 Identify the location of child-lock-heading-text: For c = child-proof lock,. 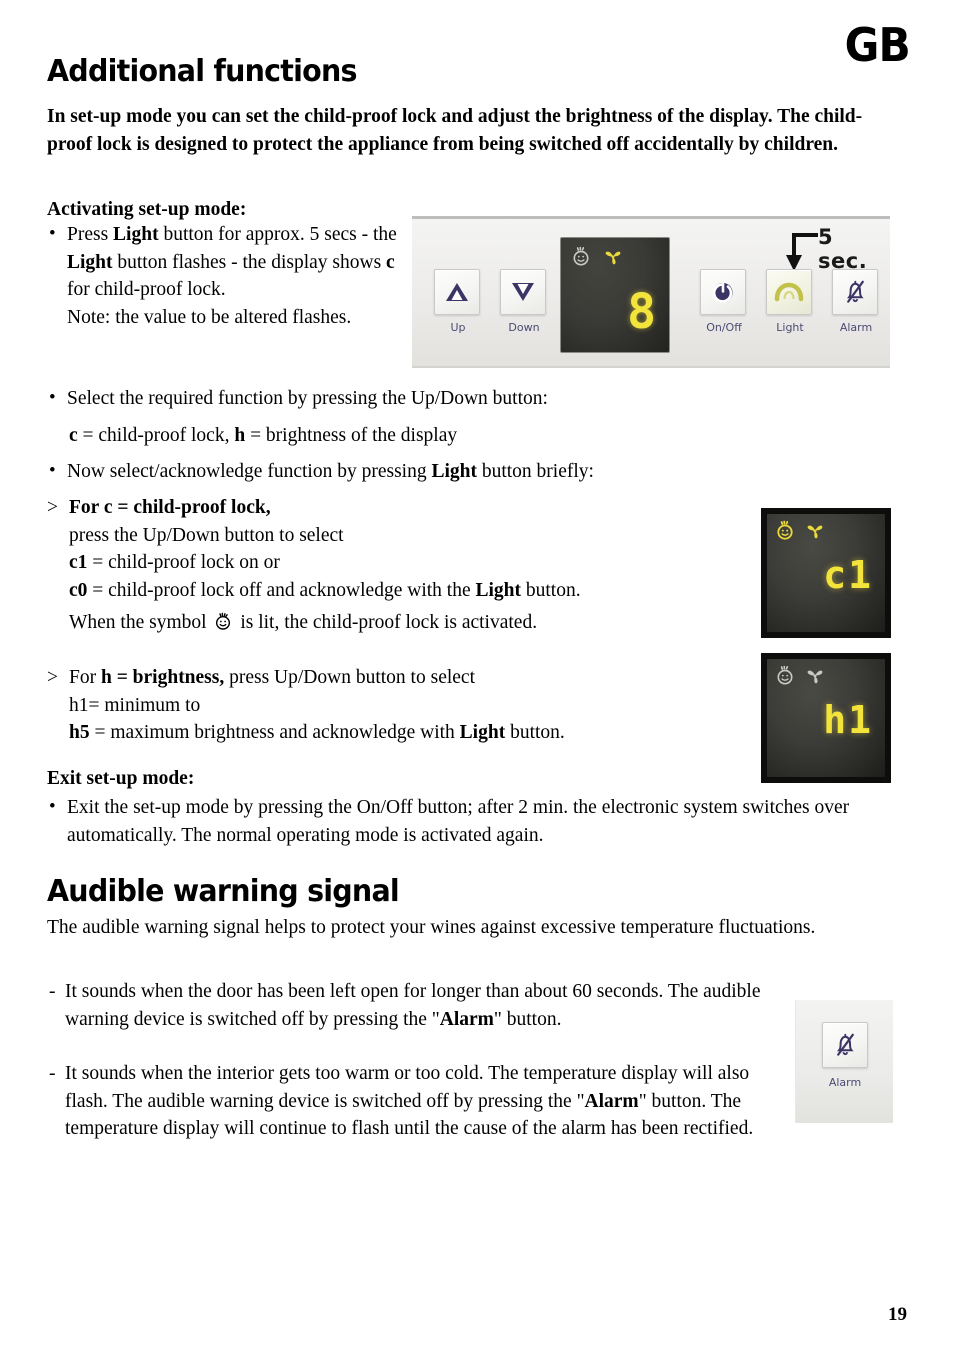
(170, 507).